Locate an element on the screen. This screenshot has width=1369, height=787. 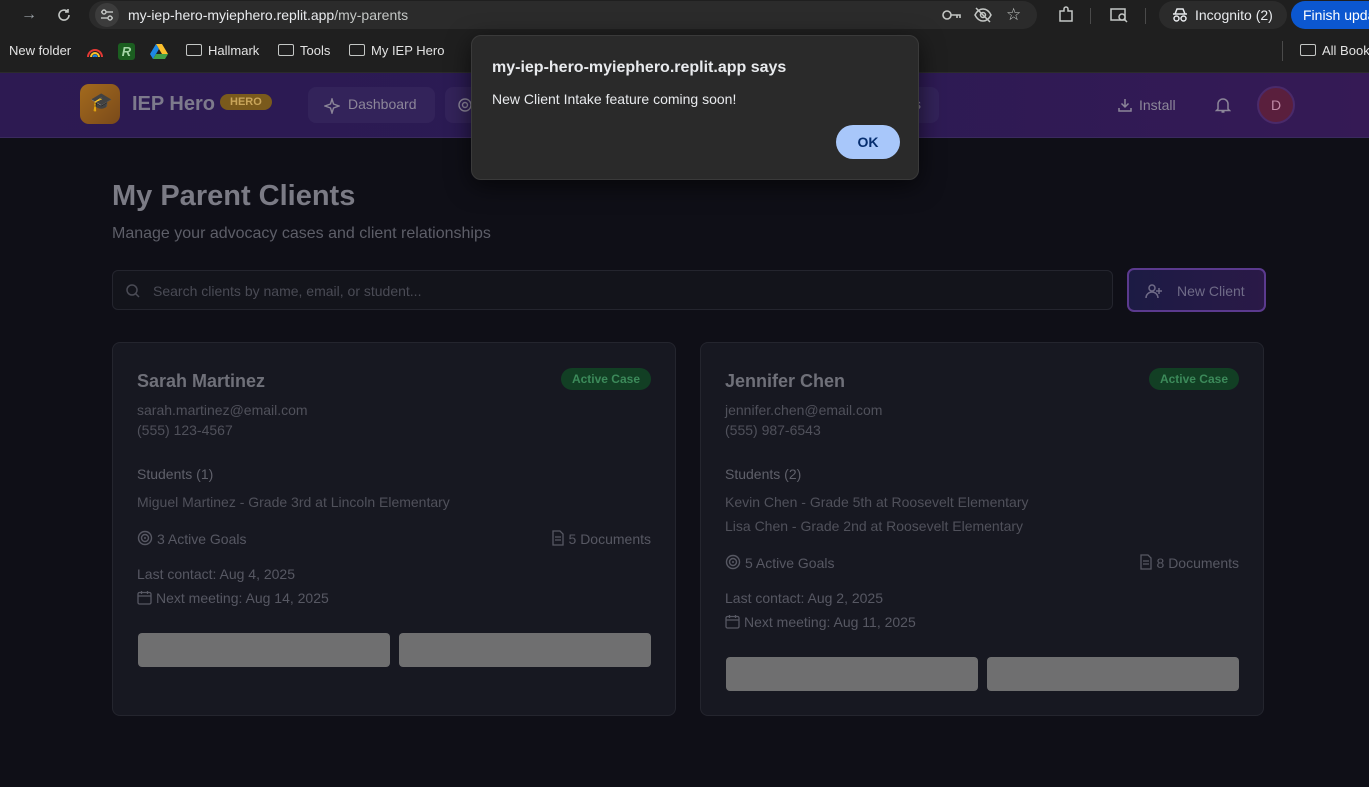
new-client-button: New Client is located at coordinates (1196, 290).